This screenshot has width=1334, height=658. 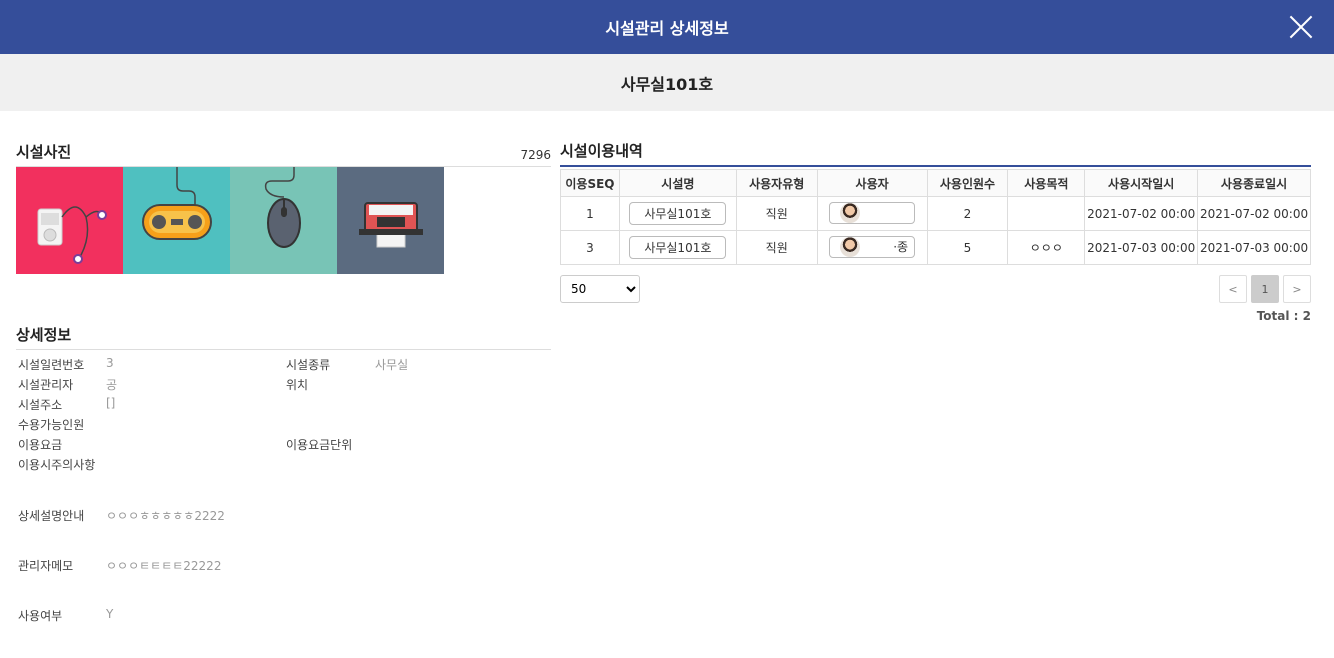 What do you see at coordinates (1254, 183) in the screenshot?
I see `col-header: 사용종료일시` at bounding box center [1254, 183].